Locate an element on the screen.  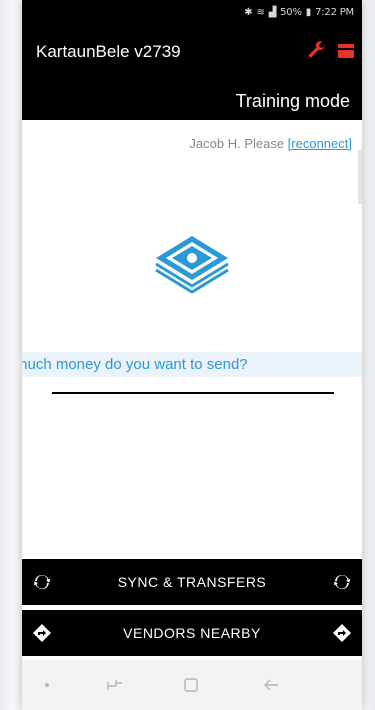
user-status-line: Jacob H. Please [reconnect] is located at coordinates (270, 143).